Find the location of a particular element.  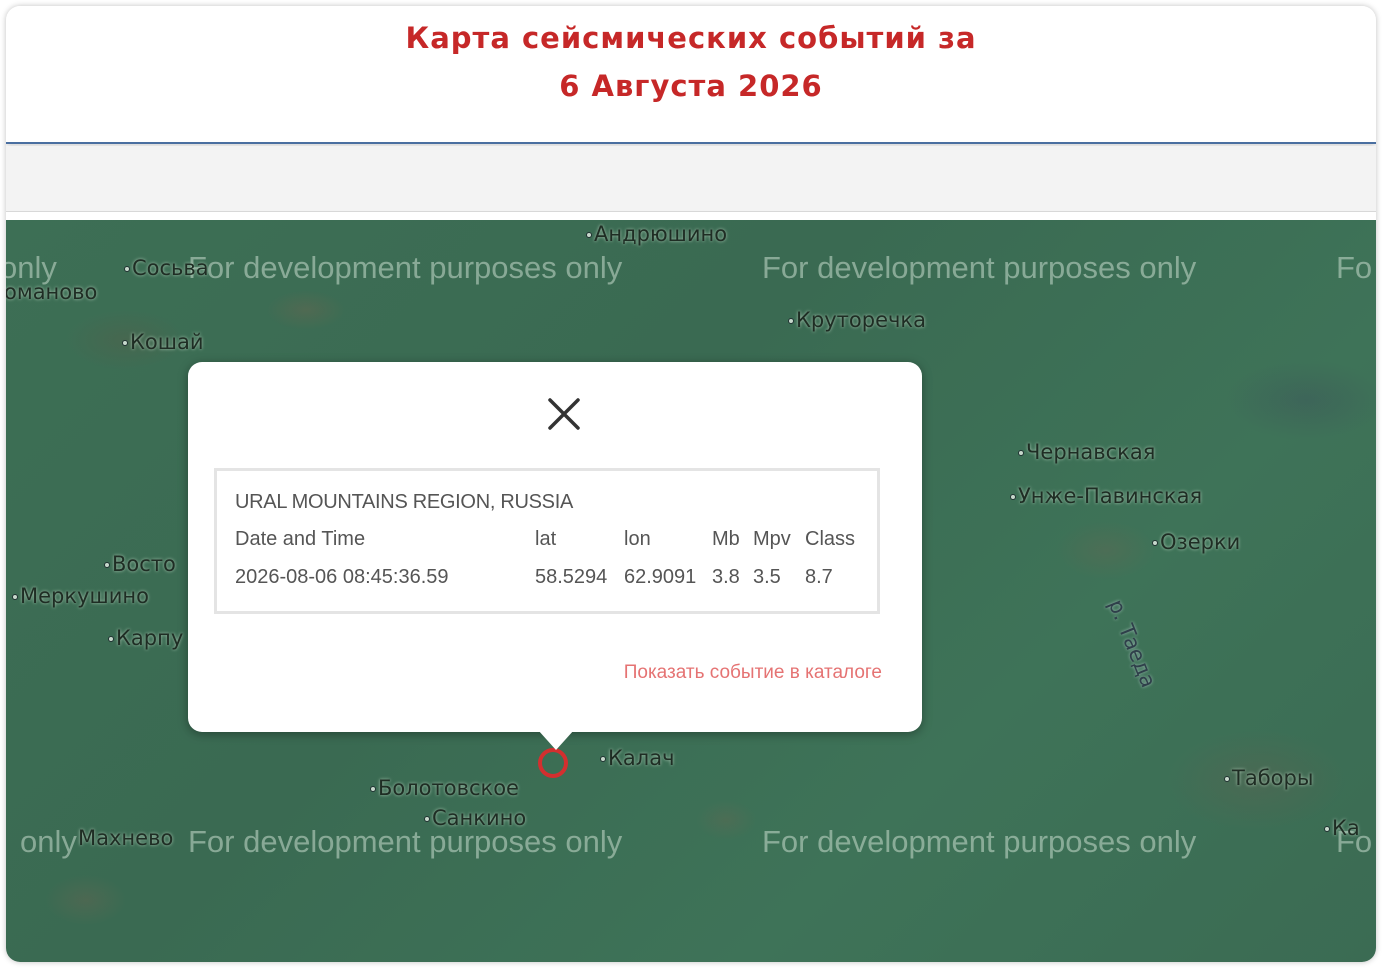

table-header-row: Date and Time lat lon Mb Mpv Class is located at coordinates (547, 547).